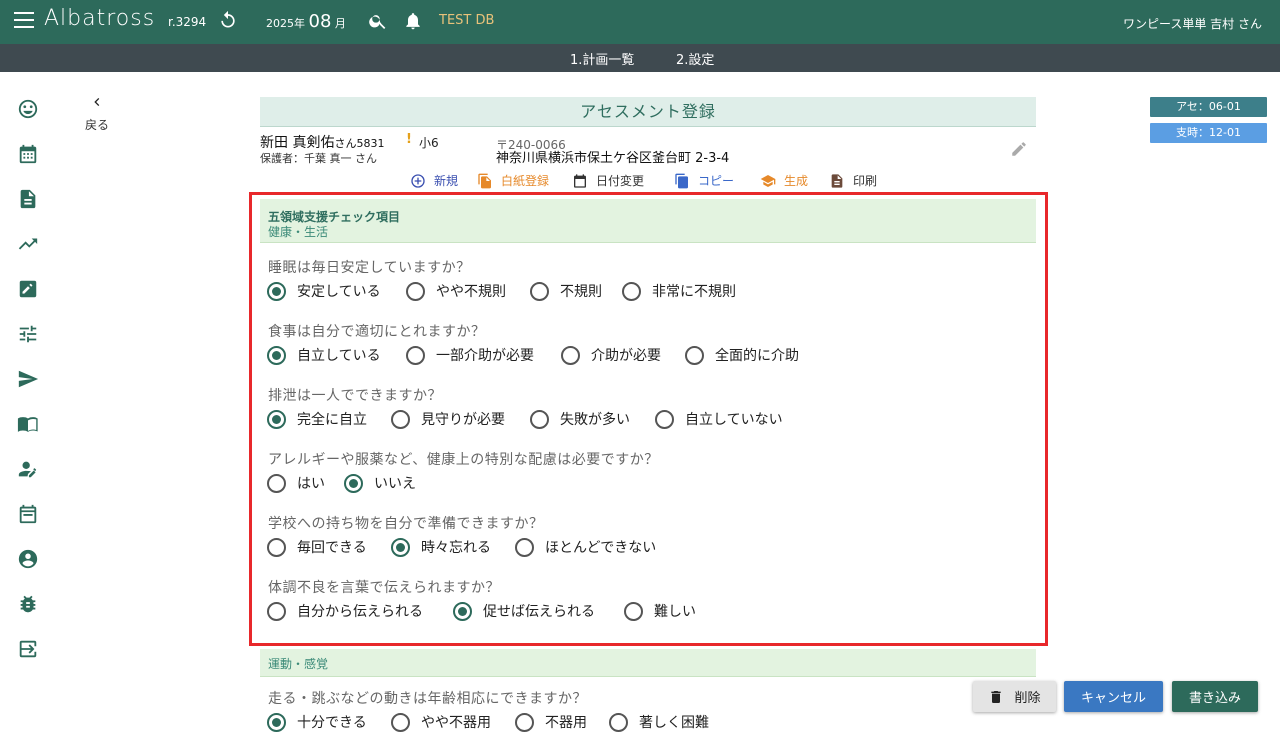 This screenshot has height=732, width=1280. What do you see at coordinates (378, 21) in the screenshot?
I see `search-icon` at bounding box center [378, 21].